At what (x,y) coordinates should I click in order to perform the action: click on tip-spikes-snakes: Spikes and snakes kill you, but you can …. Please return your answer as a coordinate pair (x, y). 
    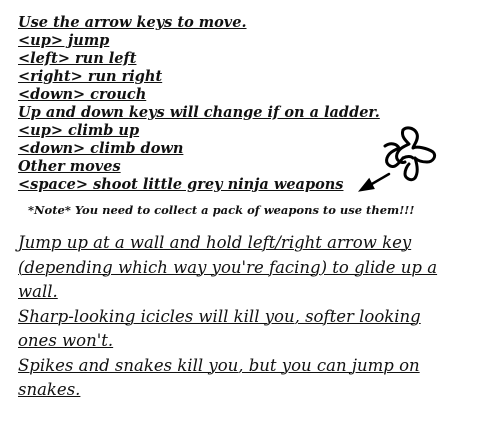
    Looking at the image, I should click on (219, 377).